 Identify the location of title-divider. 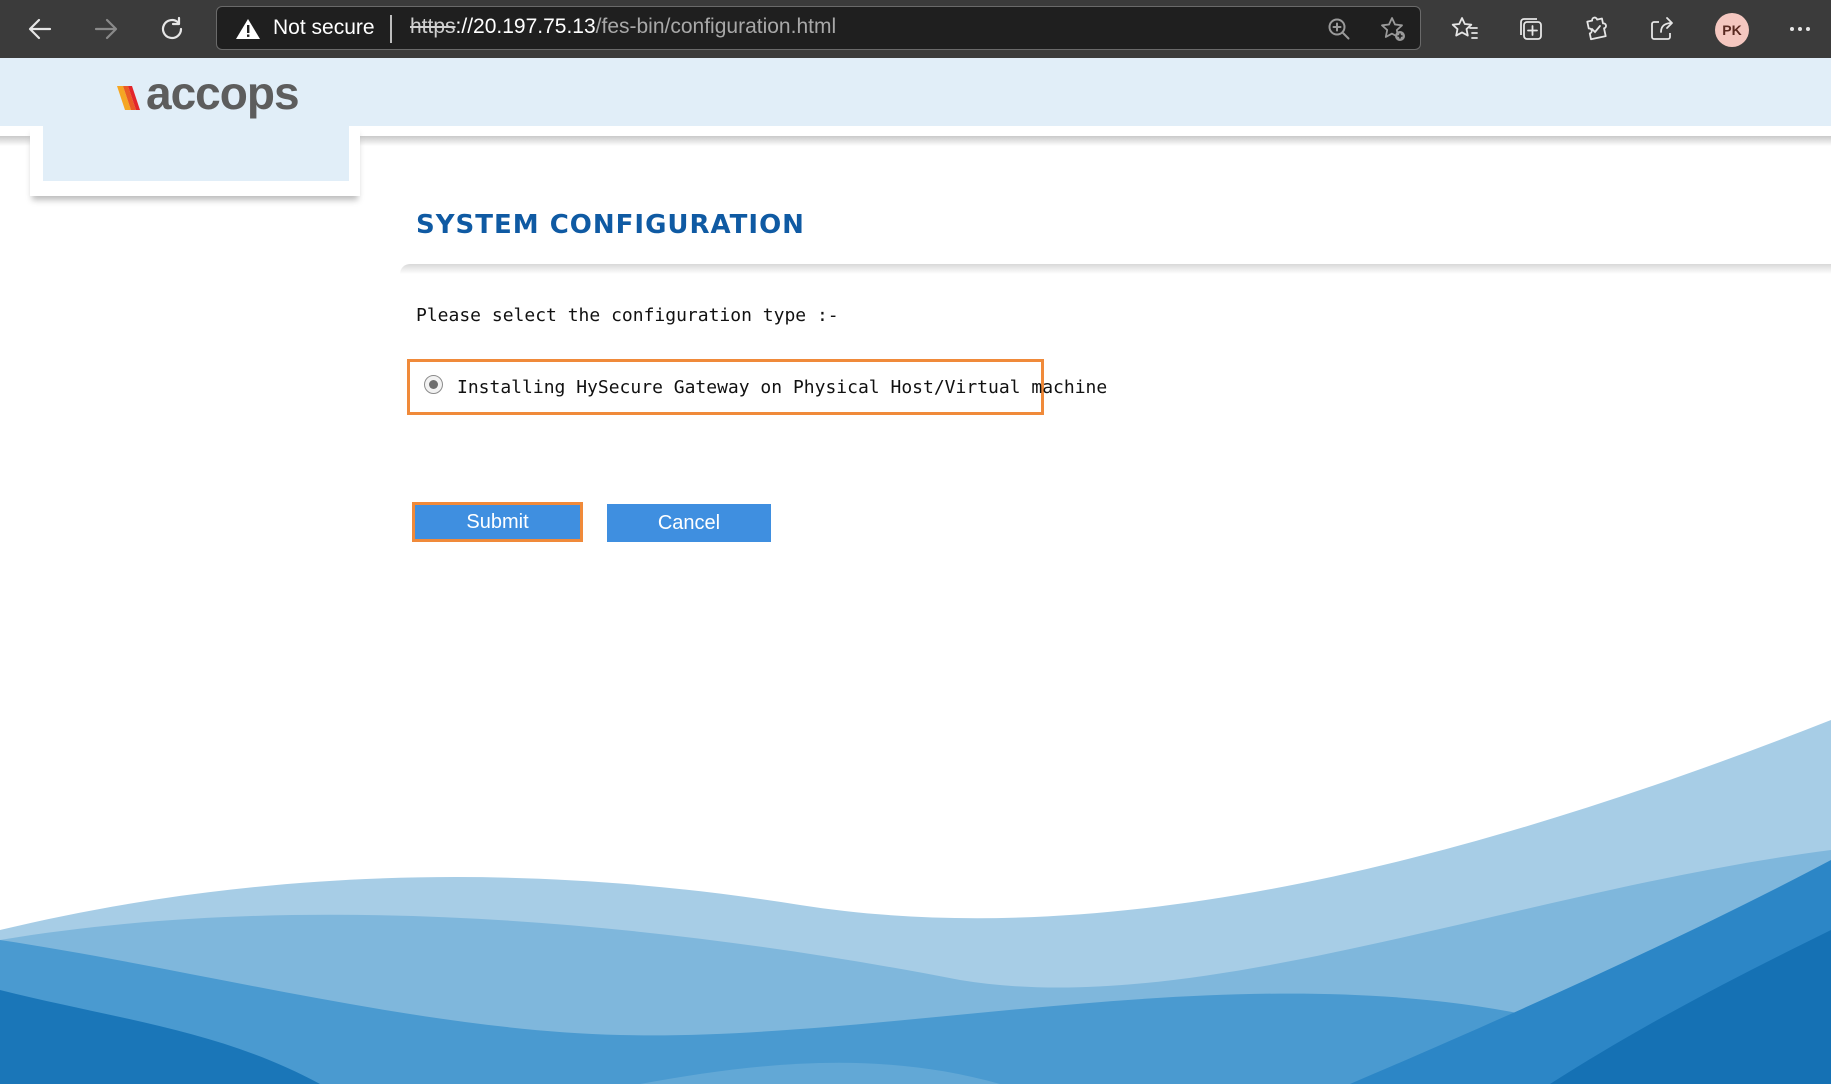
(1115, 269).